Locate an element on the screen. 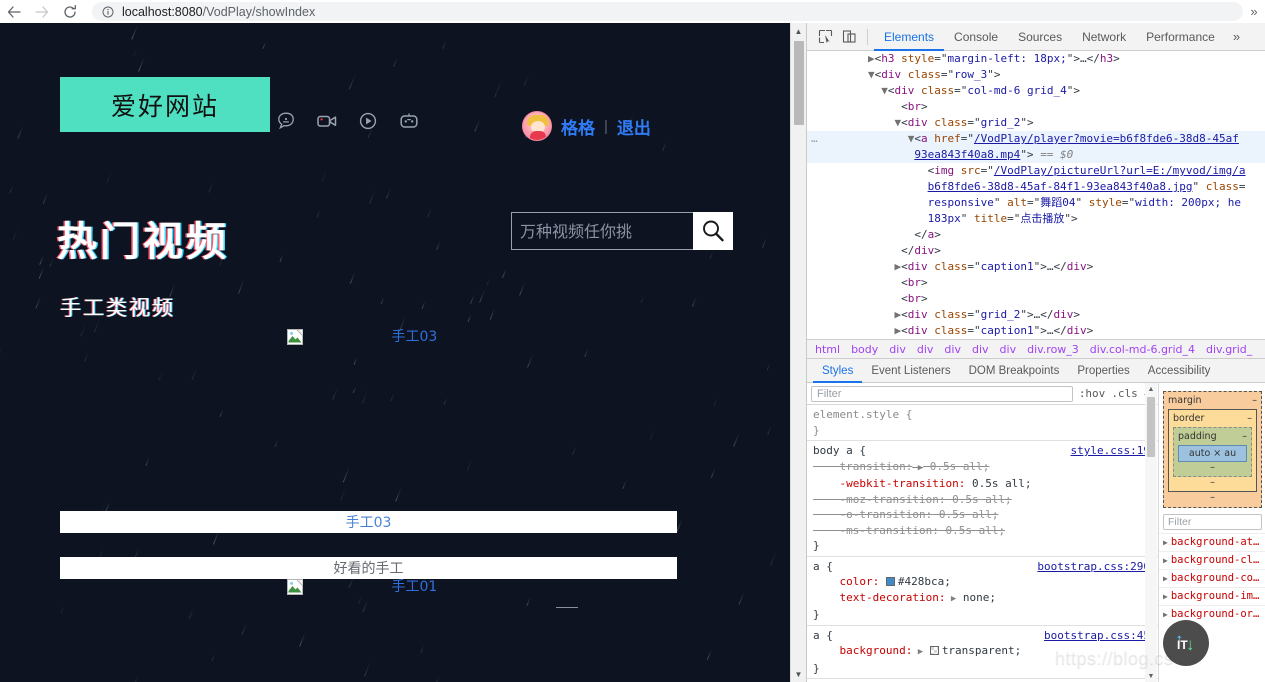  sidebar-tab-properties: Properties is located at coordinates (1103, 371).